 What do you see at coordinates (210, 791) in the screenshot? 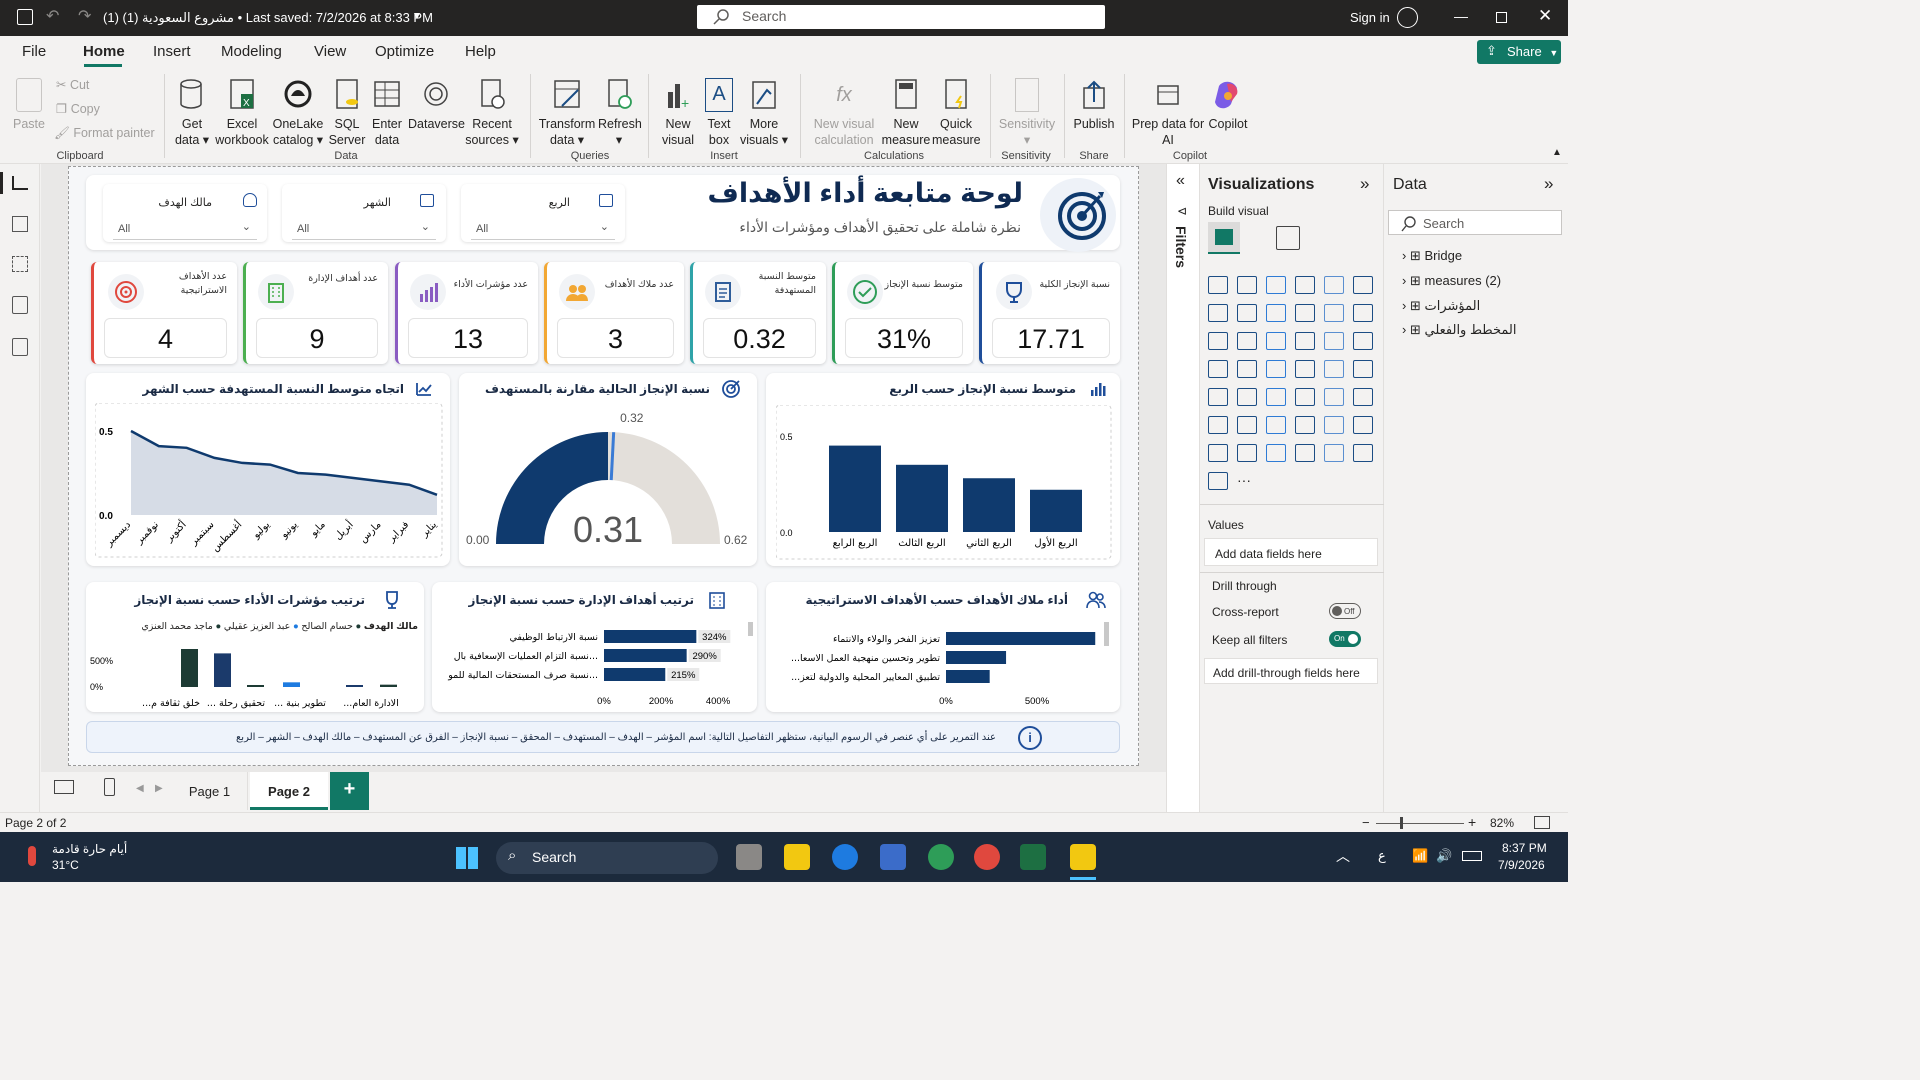
I see `page-tab-1: Page 1` at bounding box center [210, 791].